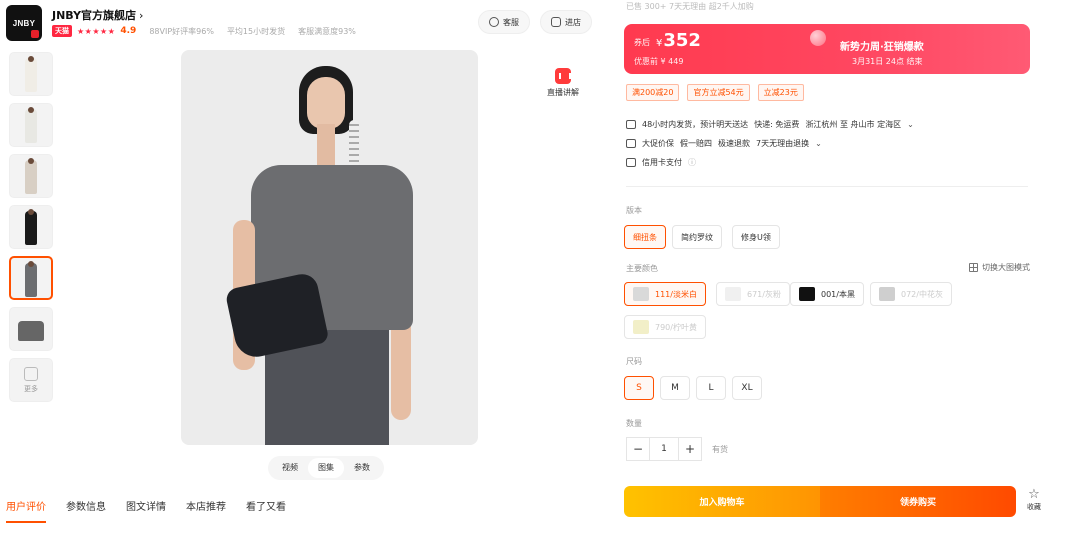 This screenshot has width=1080, height=537. I want to click on tab-shop-recommend: 本店推荐, so click(206, 510).